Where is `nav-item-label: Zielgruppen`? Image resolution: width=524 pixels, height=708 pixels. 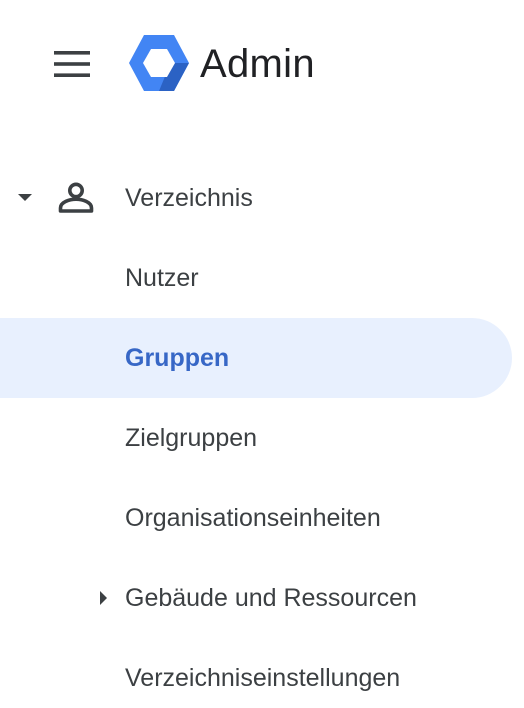 nav-item-label: Zielgruppen is located at coordinates (191, 438).